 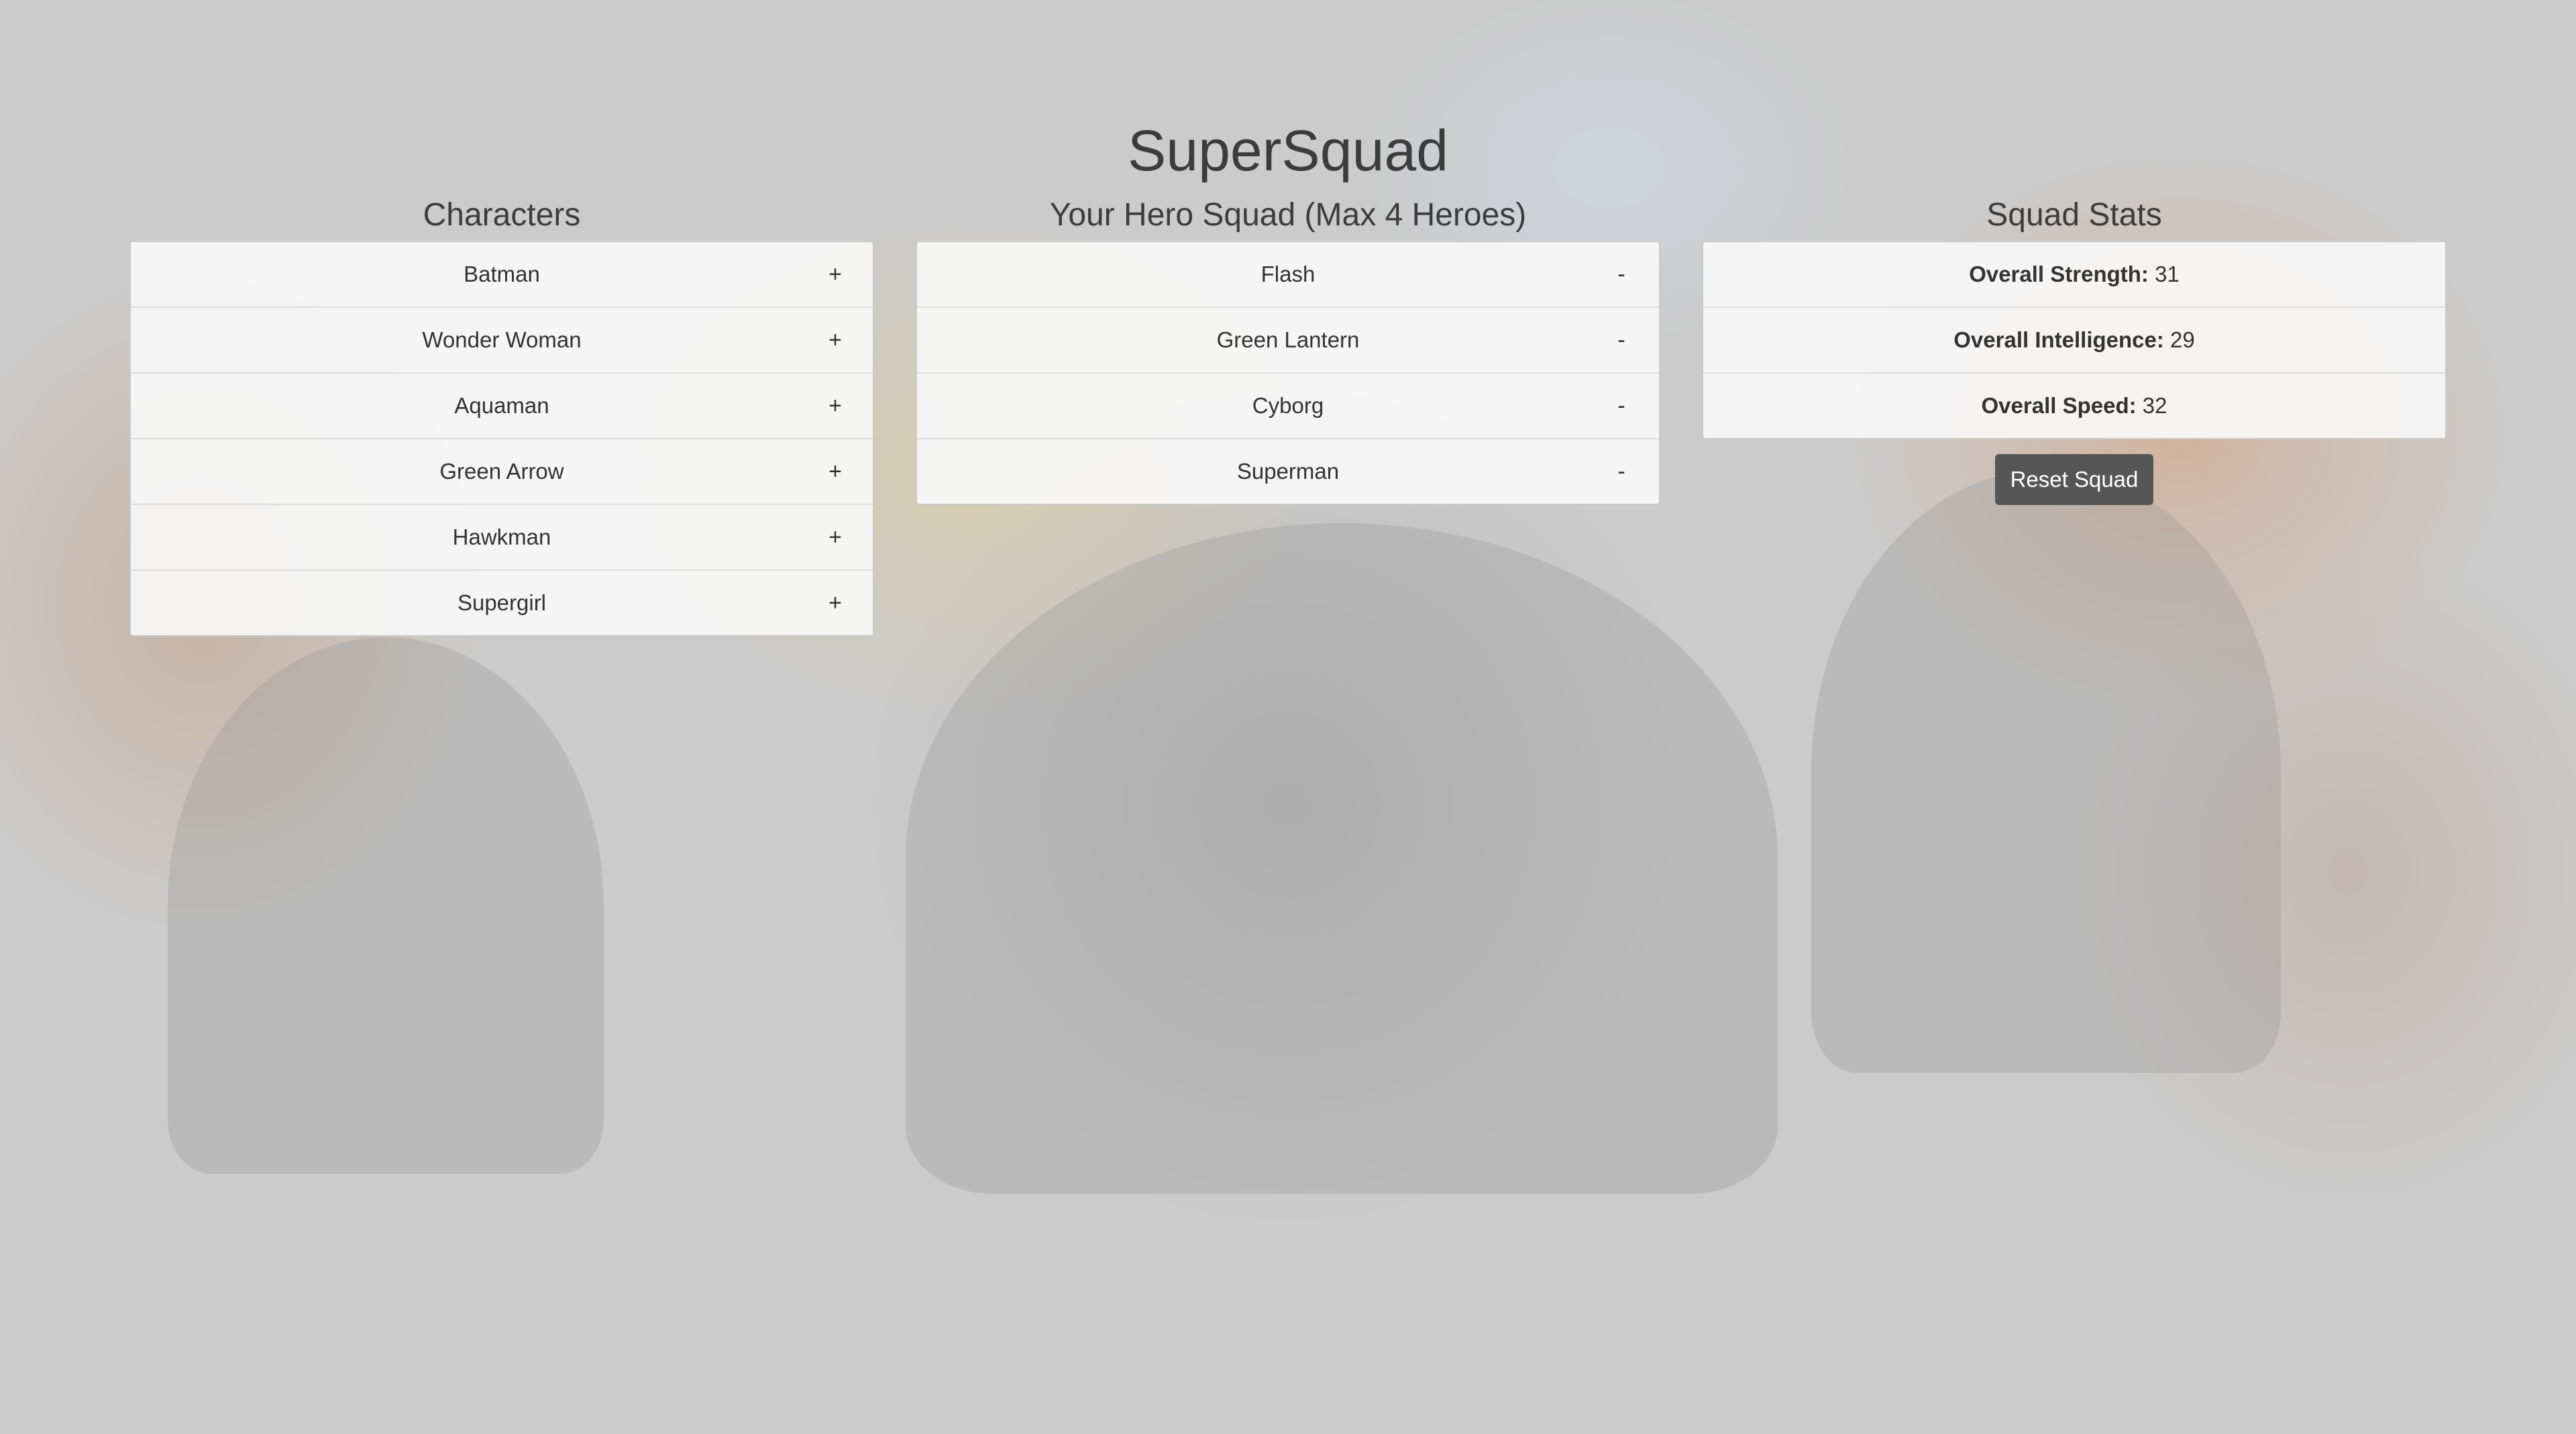 I want to click on character-item: Wonder Woman +, so click(x=502, y=339).